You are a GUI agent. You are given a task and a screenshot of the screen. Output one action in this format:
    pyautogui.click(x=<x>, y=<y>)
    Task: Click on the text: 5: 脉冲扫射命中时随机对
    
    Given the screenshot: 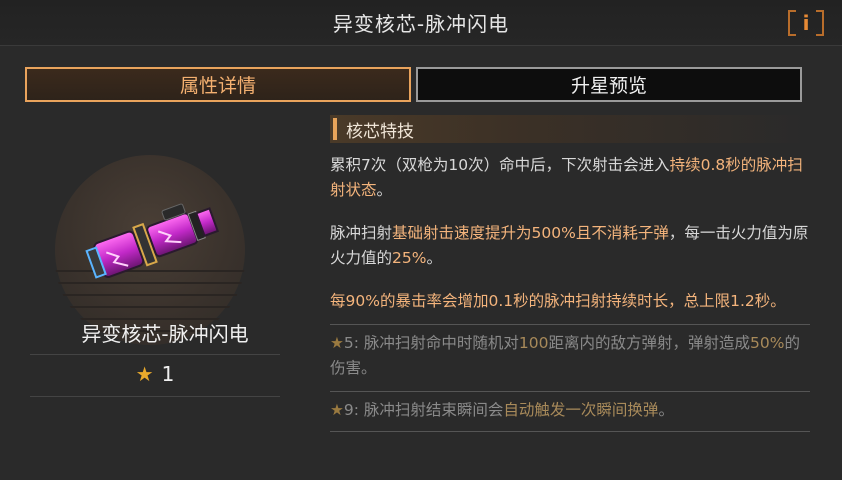 What is the action you would take?
    pyautogui.click(x=431, y=343)
    